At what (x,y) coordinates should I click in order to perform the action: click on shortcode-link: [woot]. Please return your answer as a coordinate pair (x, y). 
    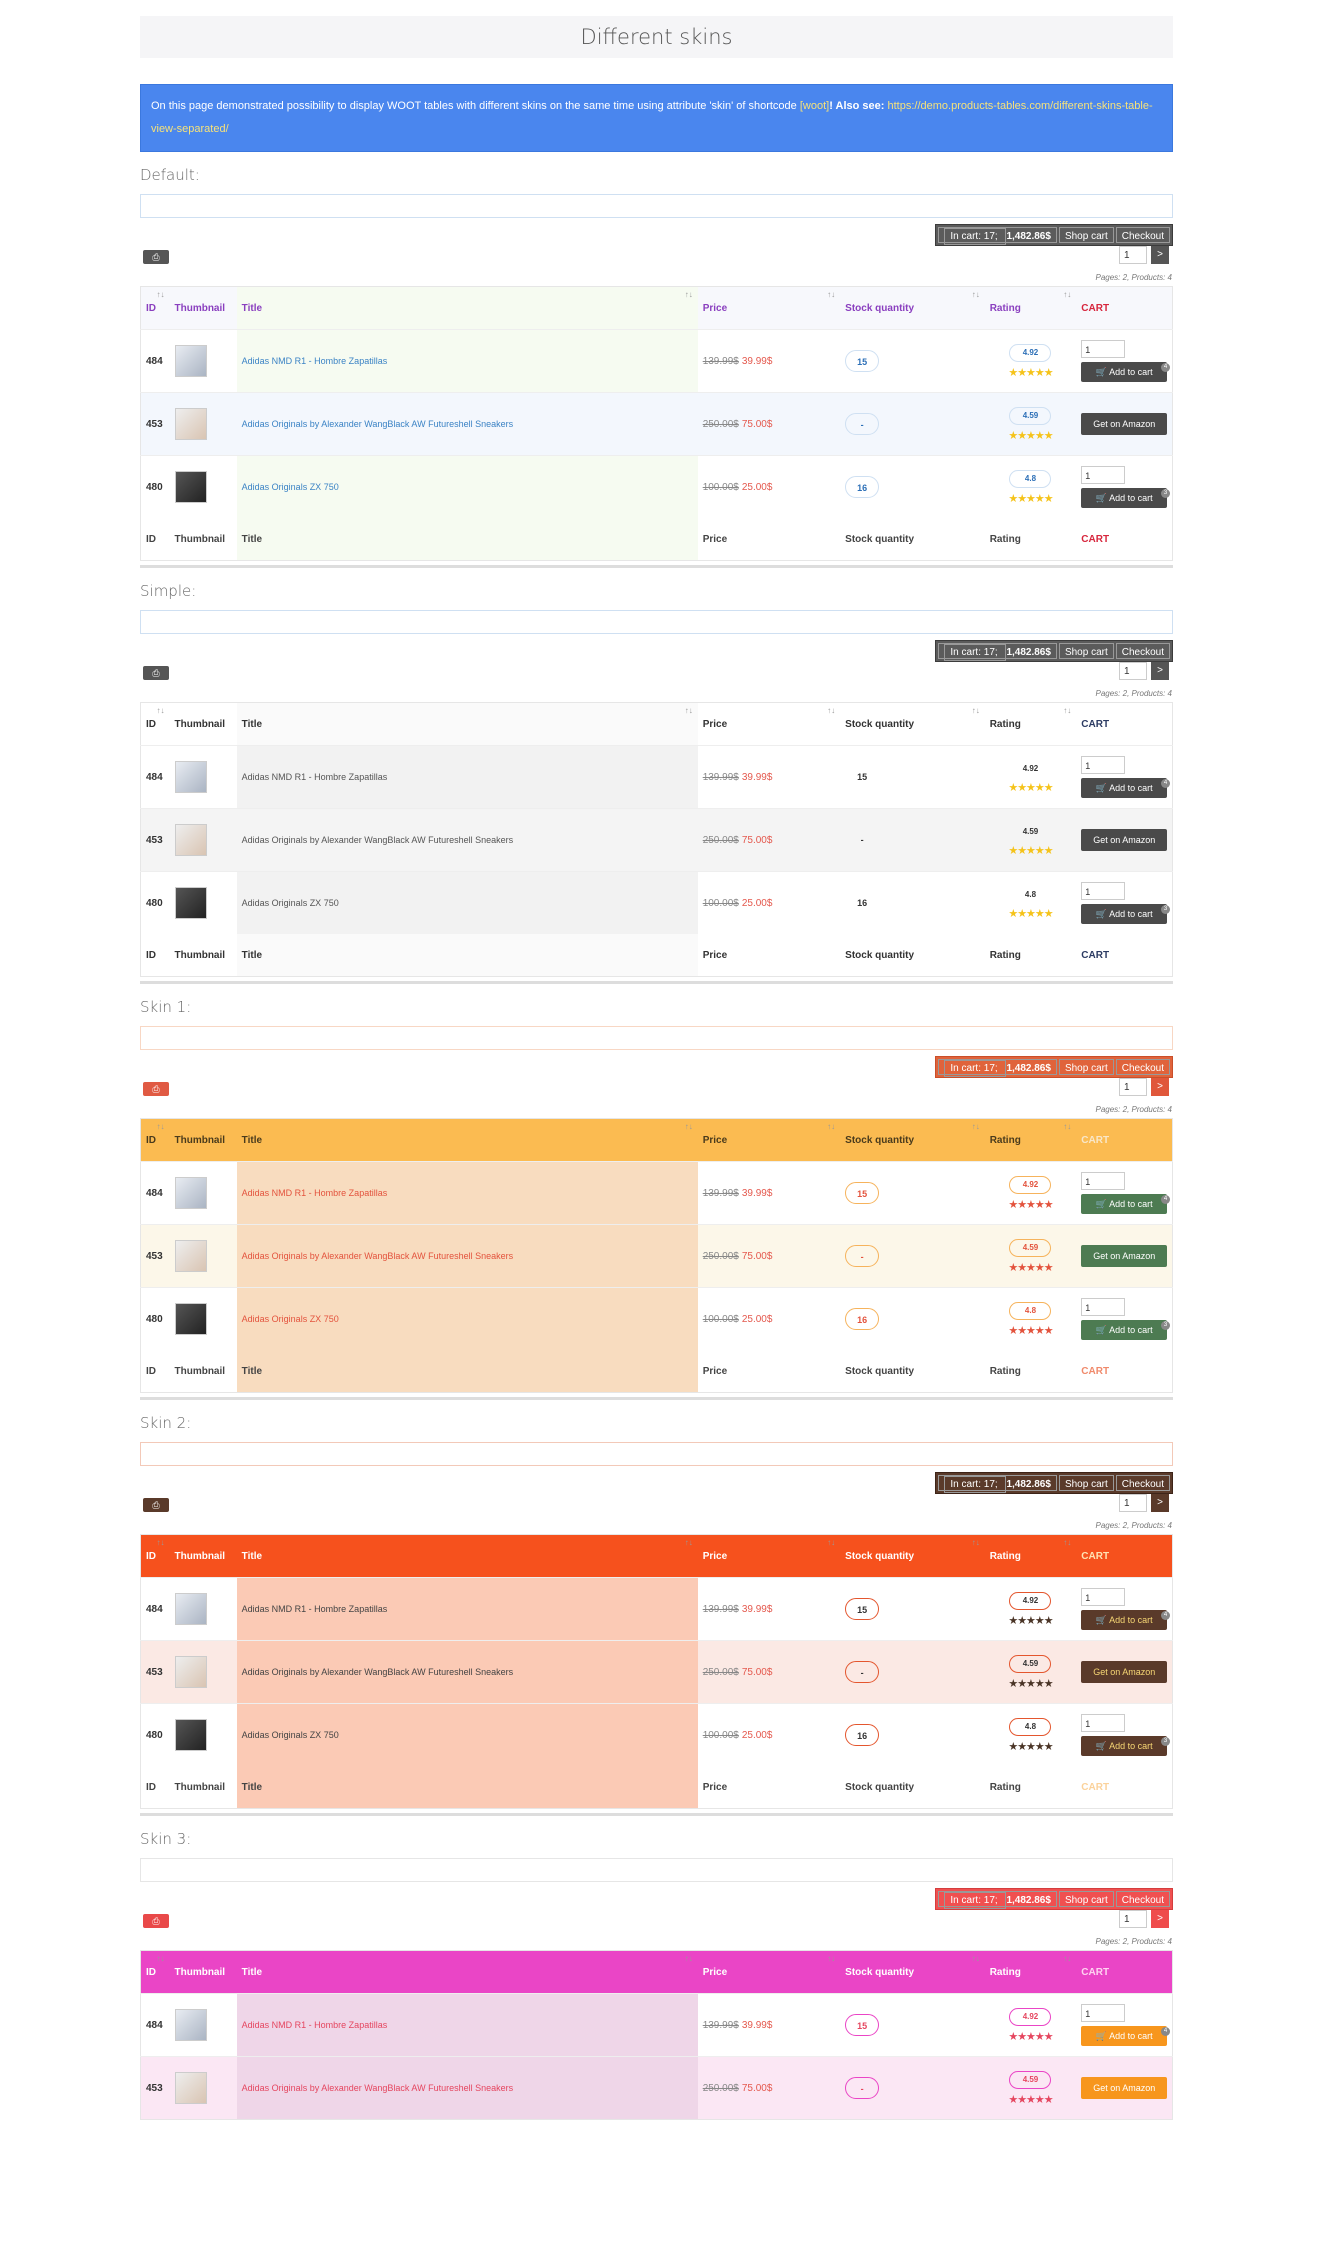
    Looking at the image, I should click on (814, 106).